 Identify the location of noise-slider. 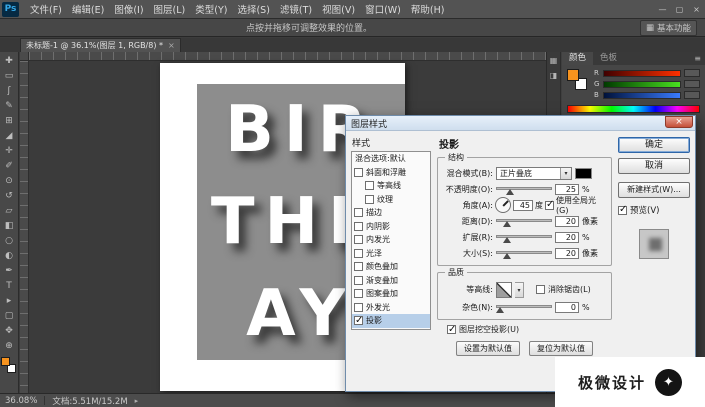
(524, 307).